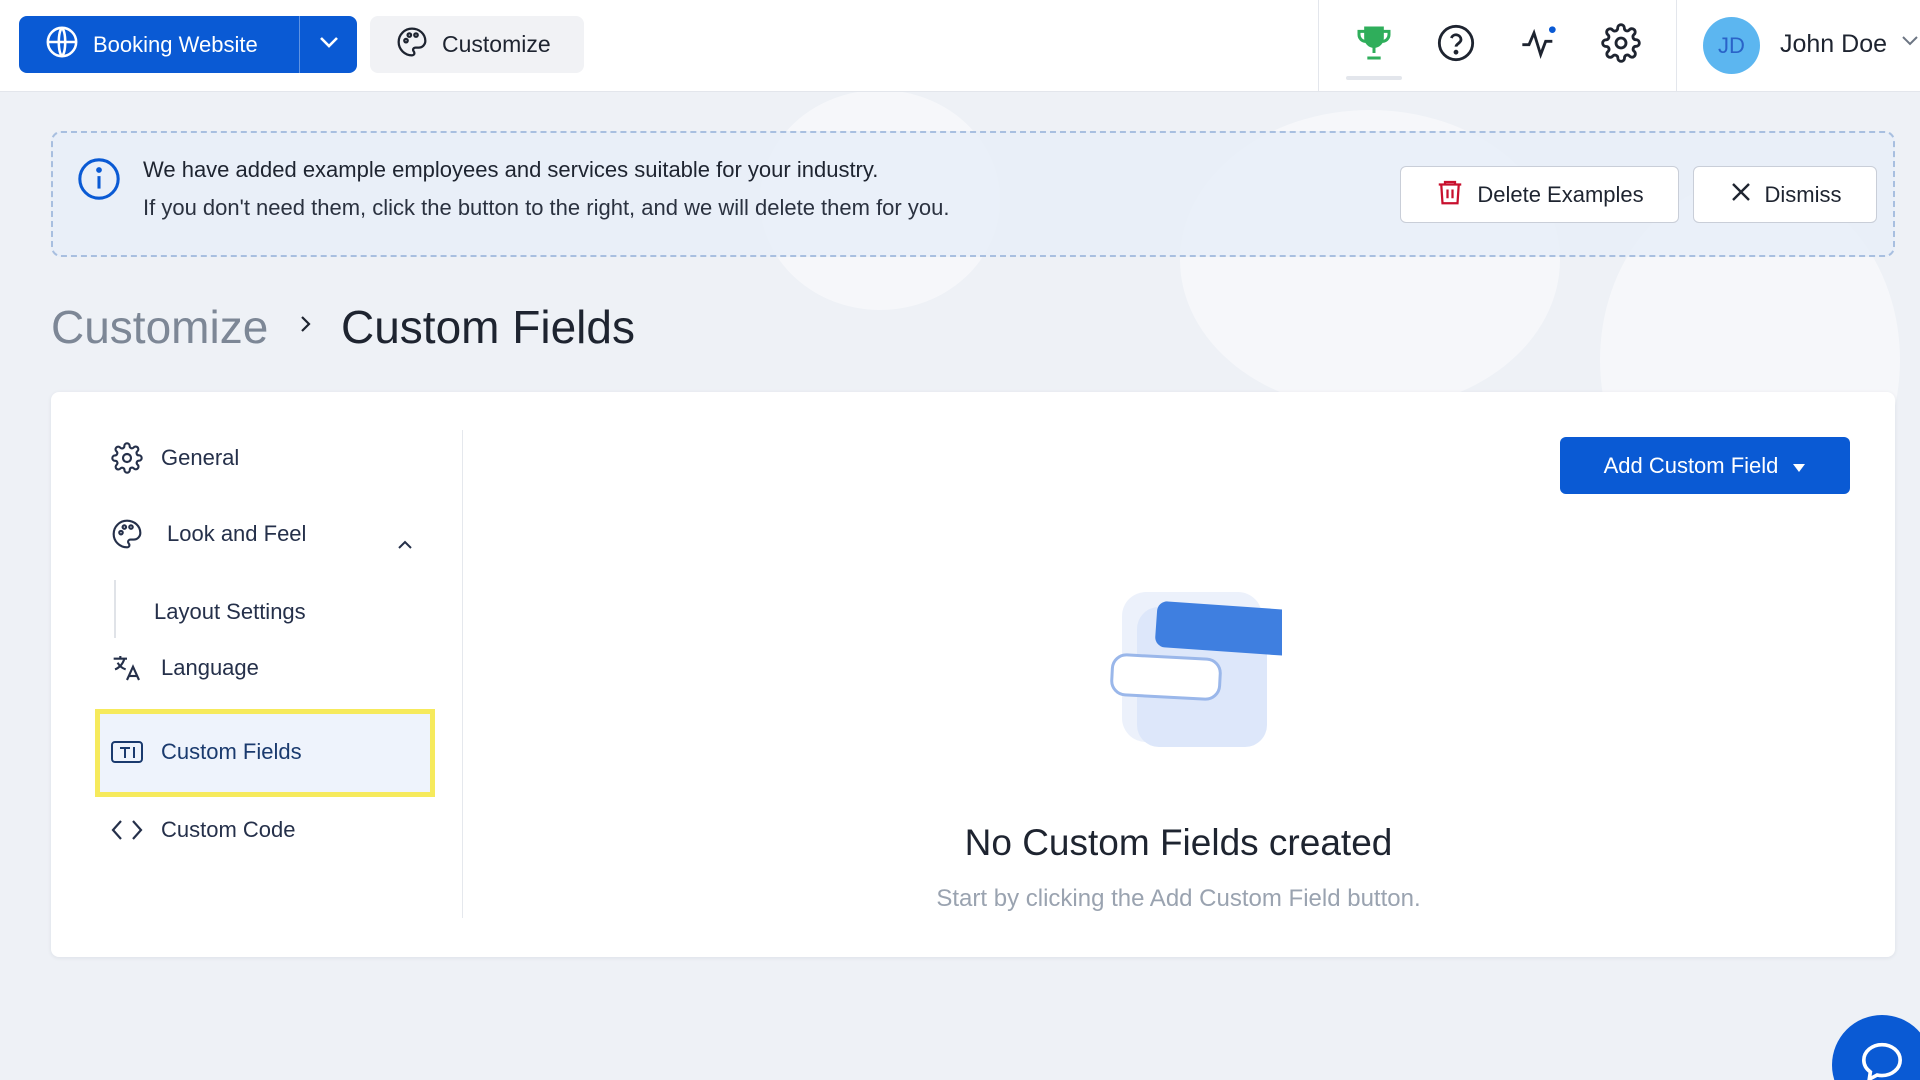 The width and height of the screenshot is (1920, 1080). I want to click on avatar-initials: JD, so click(1731, 45).